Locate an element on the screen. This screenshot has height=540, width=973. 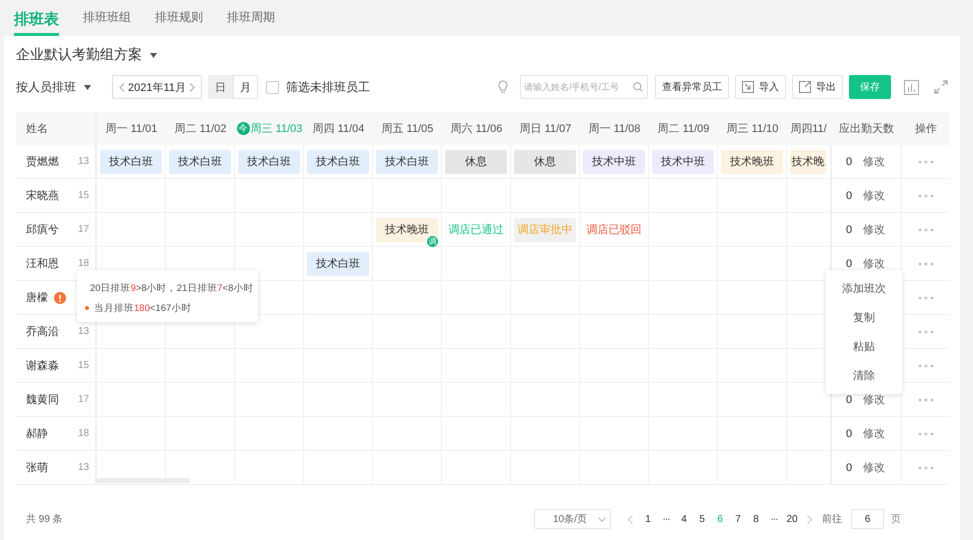
employee-number: 17 is located at coordinates (84, 229).